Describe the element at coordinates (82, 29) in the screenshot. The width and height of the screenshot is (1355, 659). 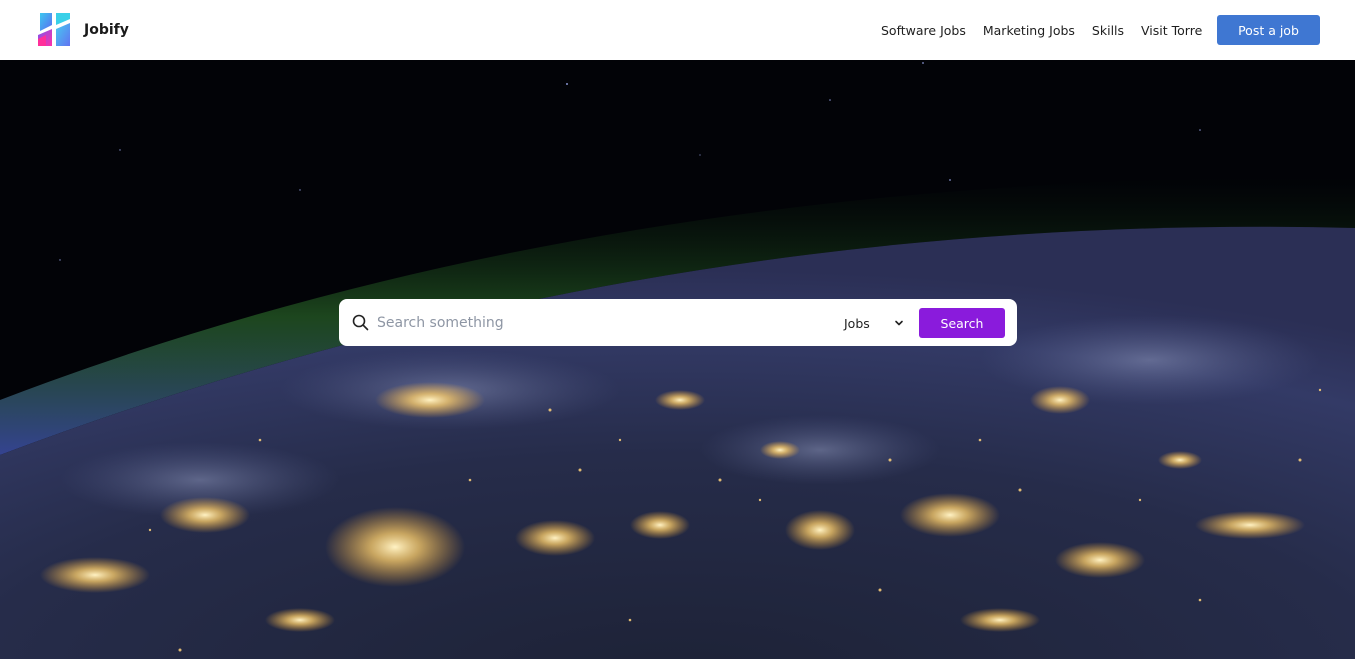
I see `brand-home-link: Jobify` at that location.